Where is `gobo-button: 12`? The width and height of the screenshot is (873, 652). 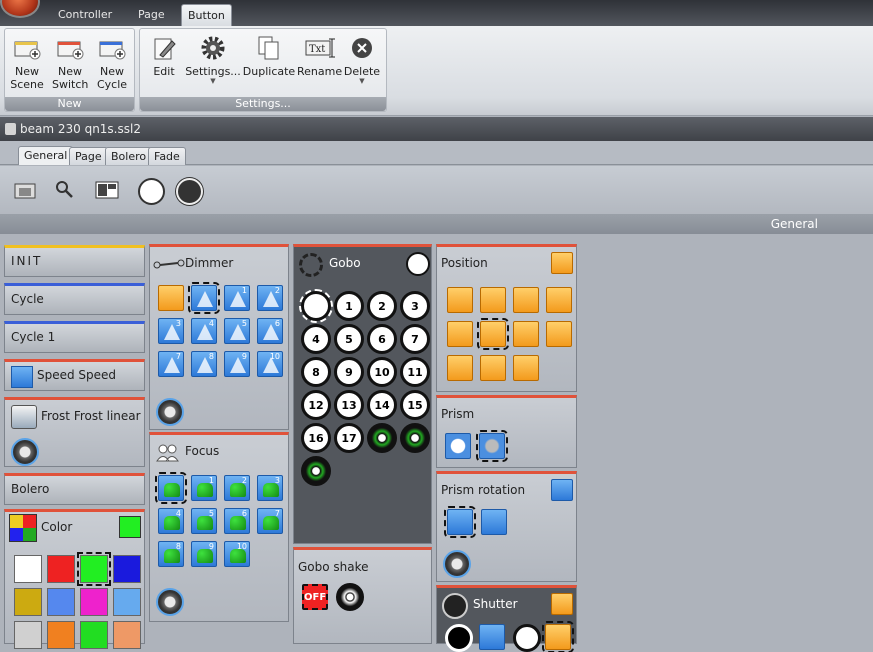 gobo-button: 12 is located at coordinates (316, 405).